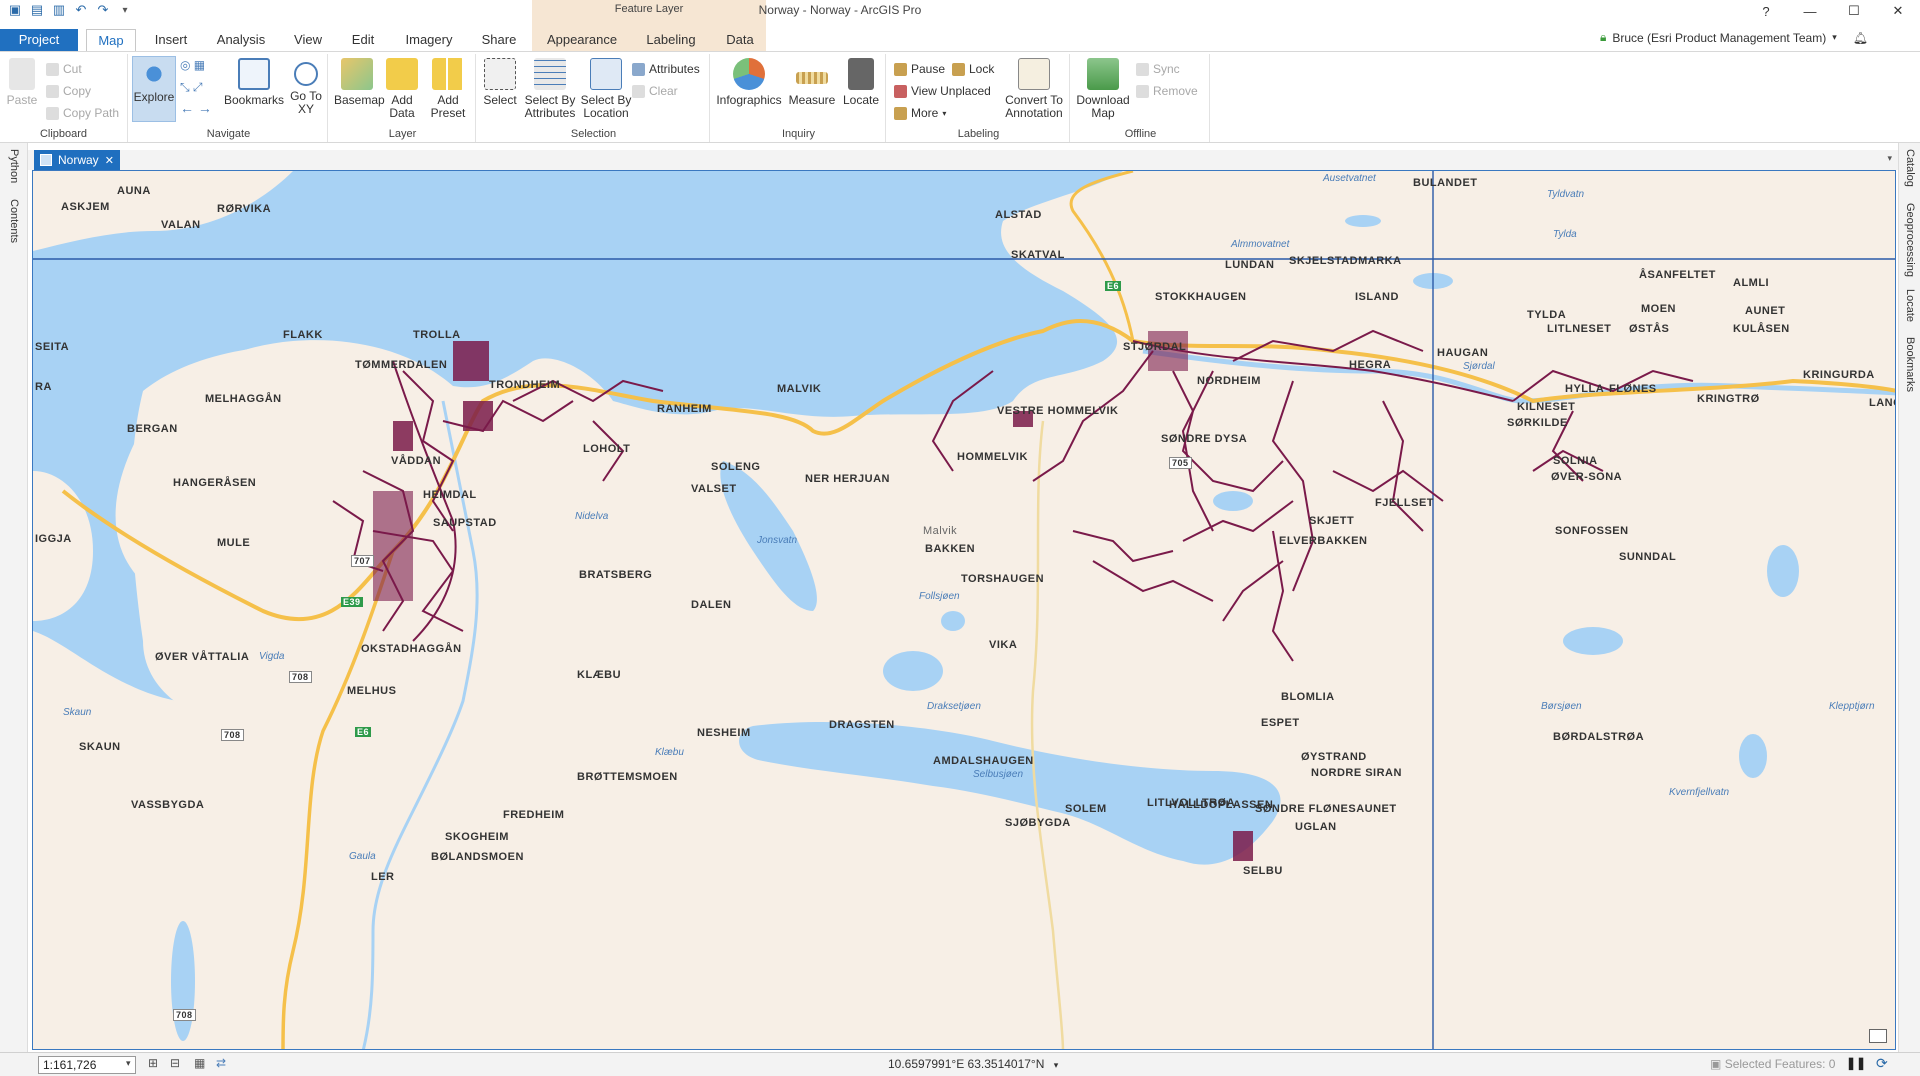 The width and height of the screenshot is (1920, 1076). Describe the element at coordinates (840, 10) in the screenshot. I see `window-title: Norway - Norway - ArcGIS Pro` at that location.